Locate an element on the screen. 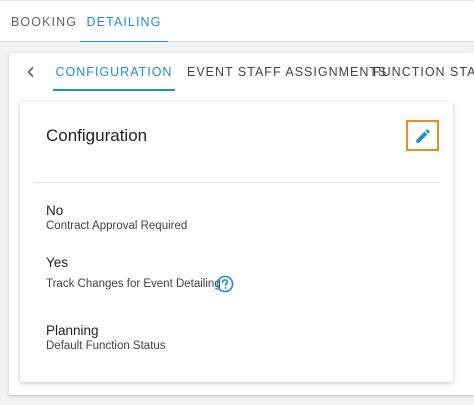 This screenshot has height=405, width=474. help-circle-icon is located at coordinates (225, 284).